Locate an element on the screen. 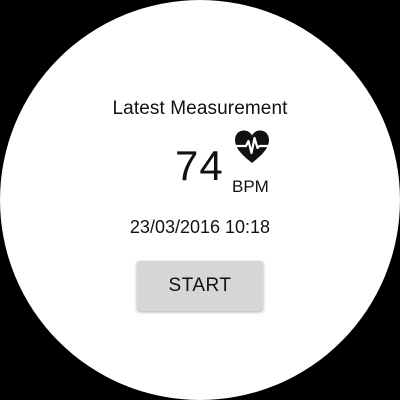 The image size is (400, 400). start-button: START is located at coordinates (200, 286).